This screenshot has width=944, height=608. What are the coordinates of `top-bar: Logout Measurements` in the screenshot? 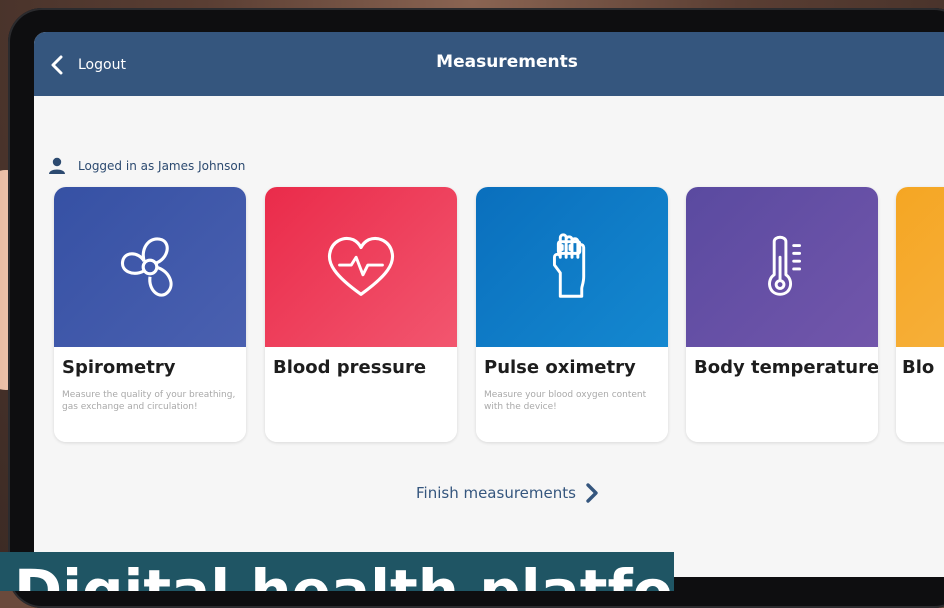 It's located at (489, 64).